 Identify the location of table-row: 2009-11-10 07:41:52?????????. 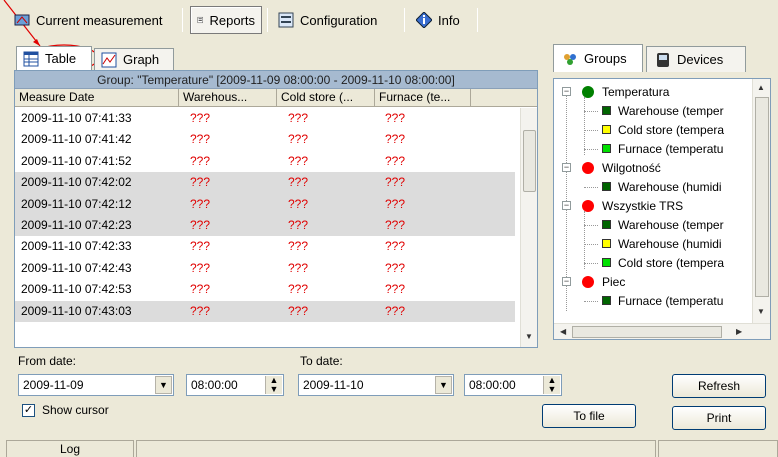
(265, 161).